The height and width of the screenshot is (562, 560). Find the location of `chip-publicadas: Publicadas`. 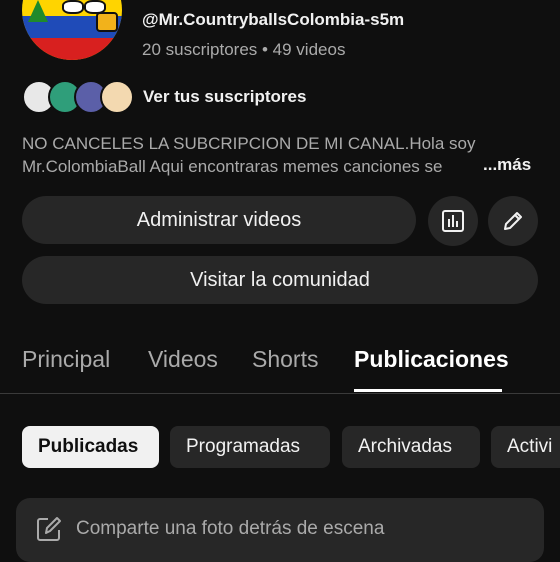

chip-publicadas: Publicadas is located at coordinates (90, 447).